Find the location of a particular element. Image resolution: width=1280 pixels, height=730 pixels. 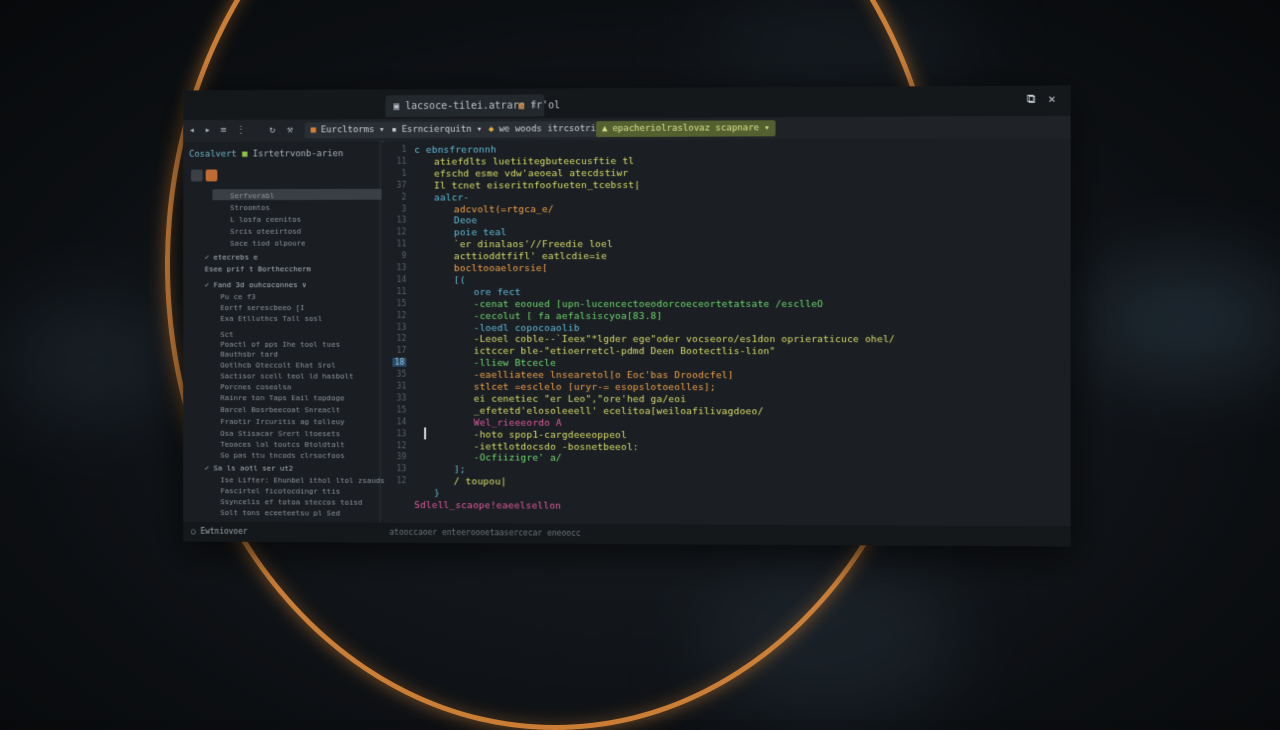

folder-icon: ■ is located at coordinates (247, 154).